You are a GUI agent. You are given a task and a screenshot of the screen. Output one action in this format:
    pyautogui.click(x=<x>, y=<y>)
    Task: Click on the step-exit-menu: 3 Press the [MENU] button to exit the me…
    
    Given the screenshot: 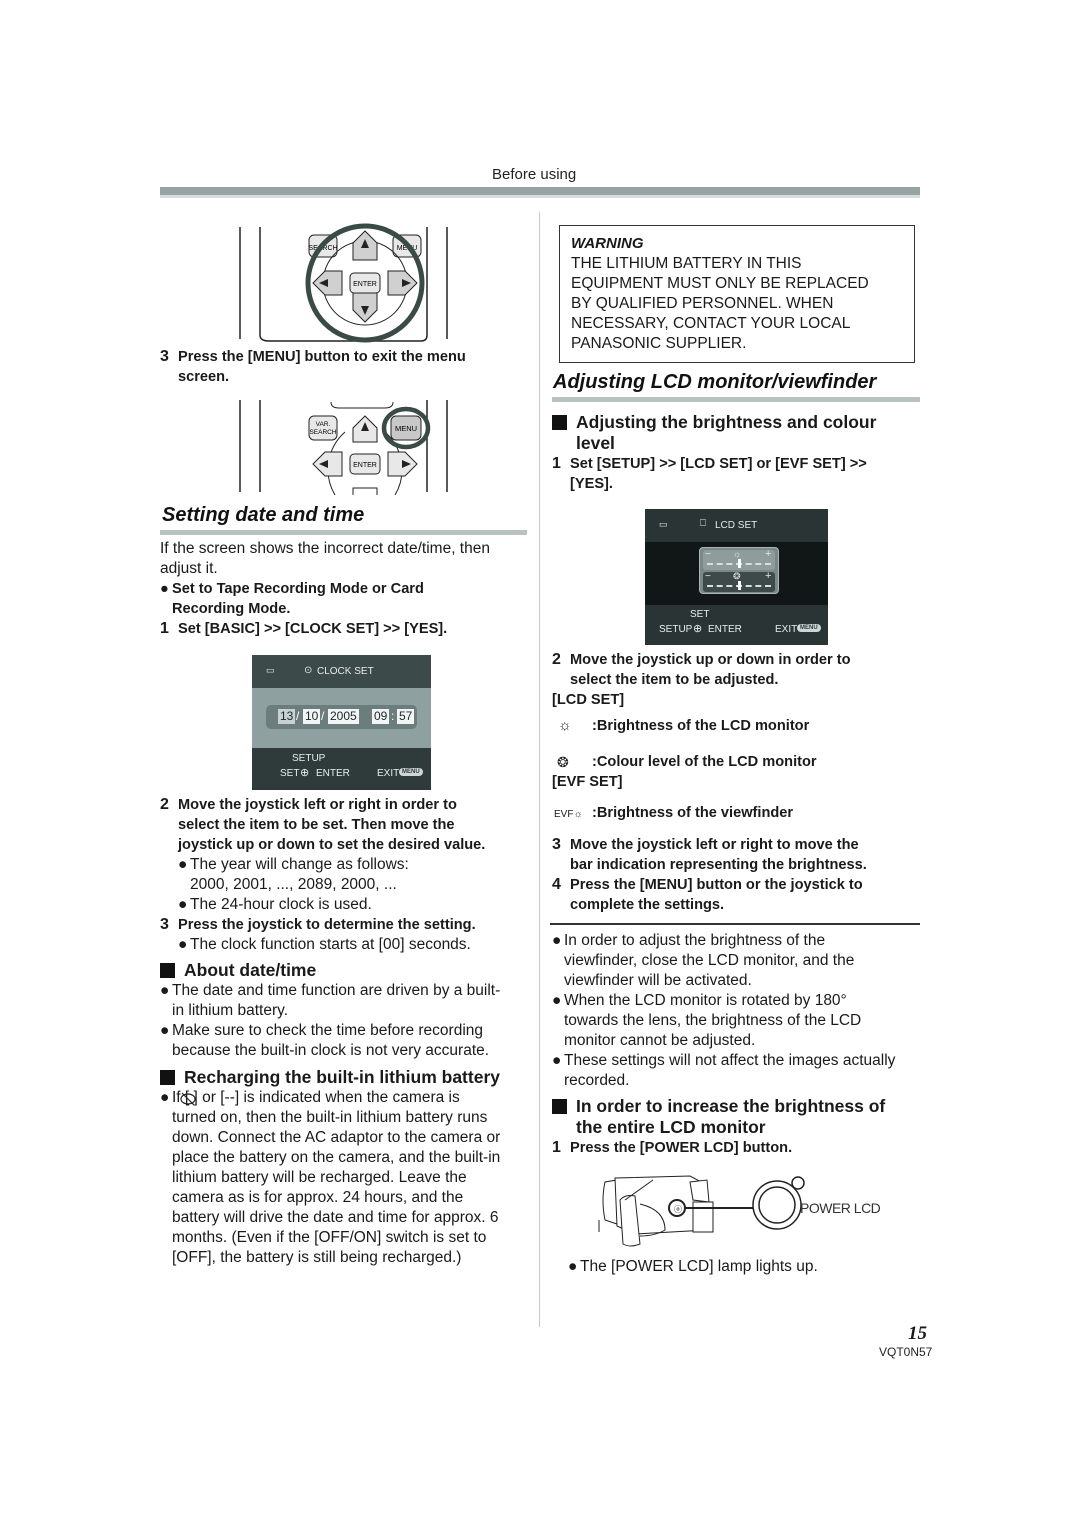 What is the action you would take?
    pyautogui.click(x=313, y=366)
    